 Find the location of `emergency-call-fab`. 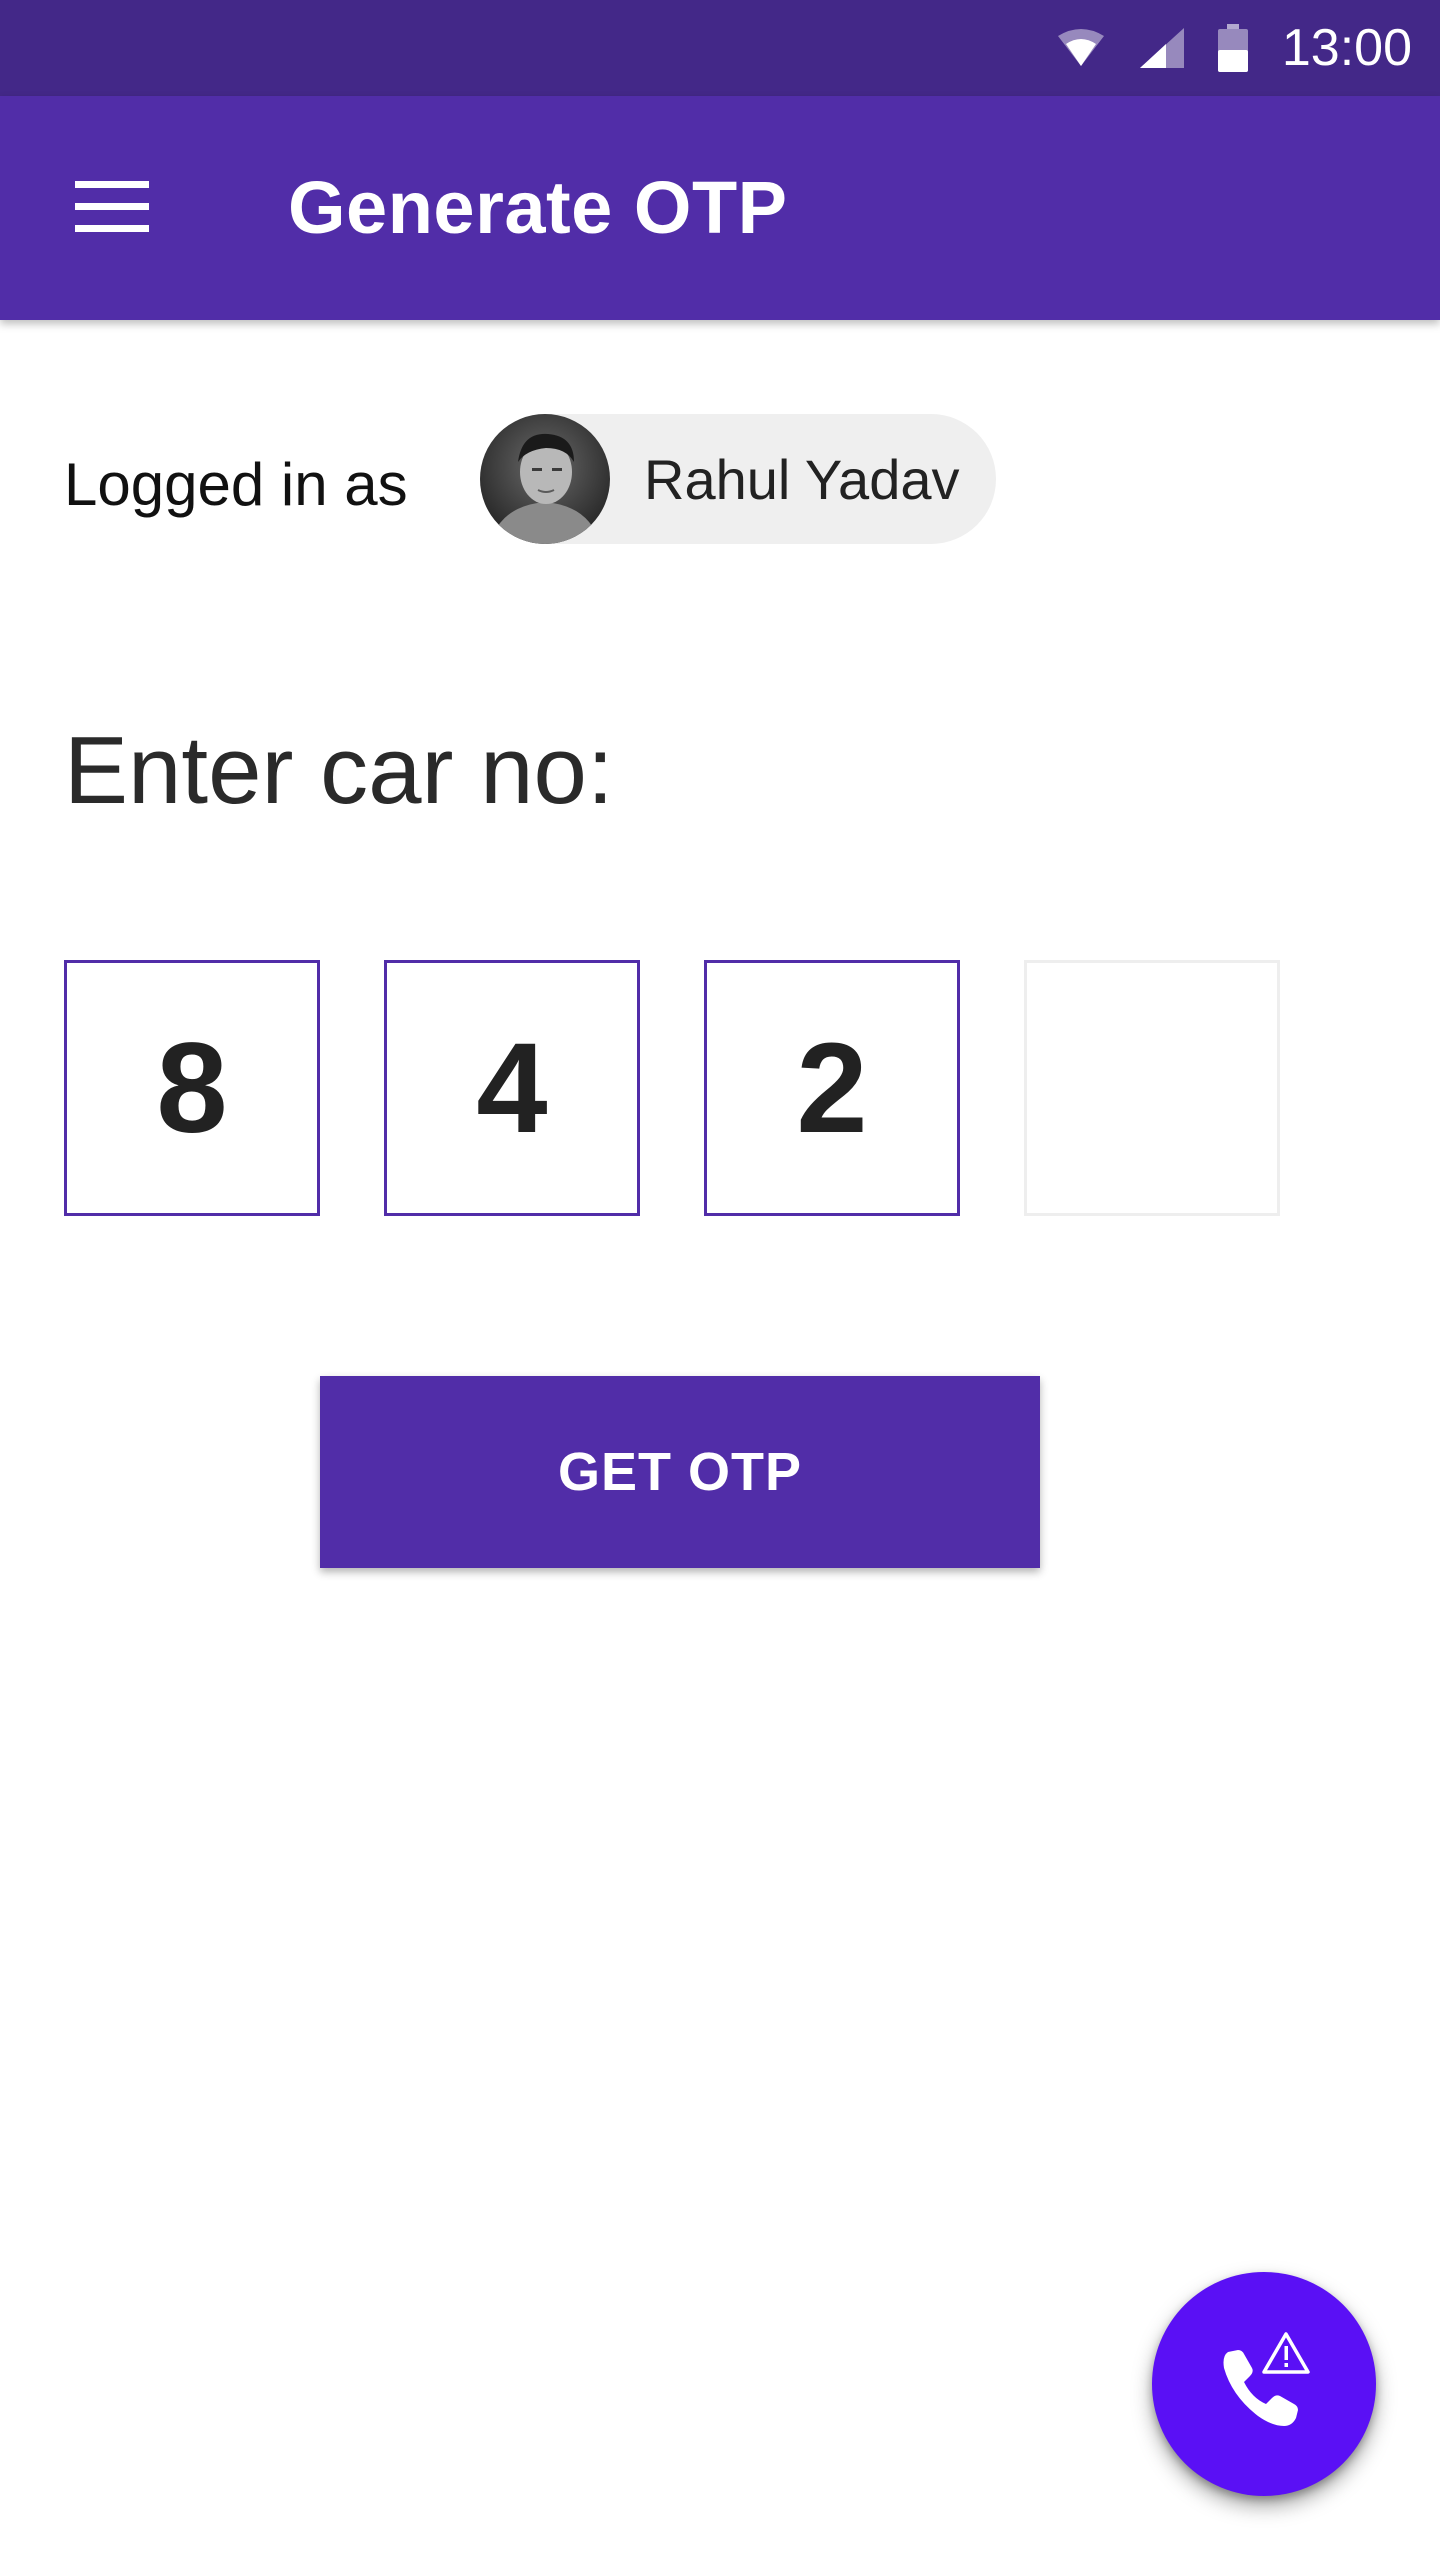

emergency-call-fab is located at coordinates (1264, 2384).